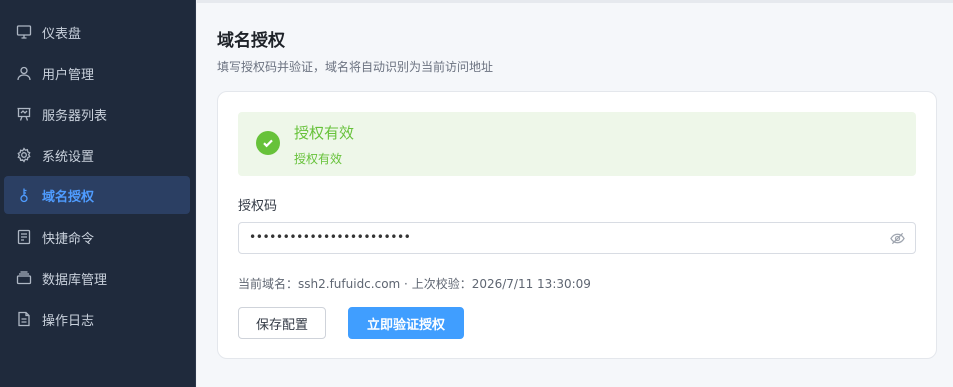 Image resolution: width=953 pixels, height=387 pixels. Describe the element at coordinates (62, 34) in the screenshot. I see `sidebar-item-label: 仪表盘` at that location.